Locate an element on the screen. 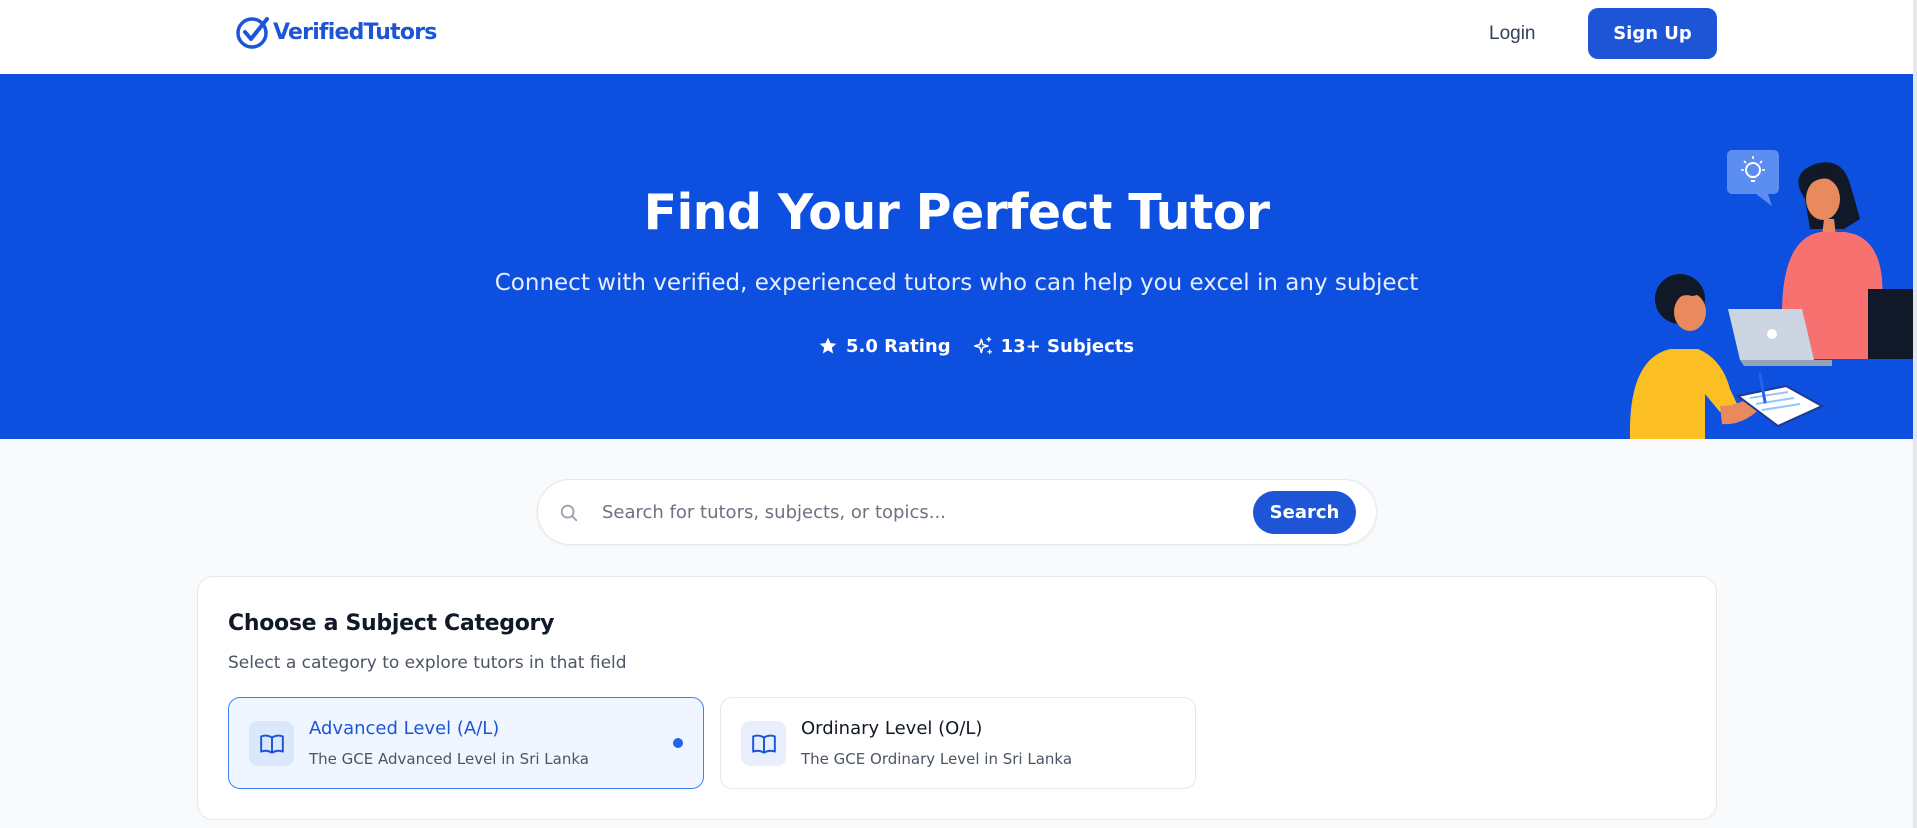 This screenshot has width=1917, height=828. sparkles-icon is located at coordinates (982, 345).